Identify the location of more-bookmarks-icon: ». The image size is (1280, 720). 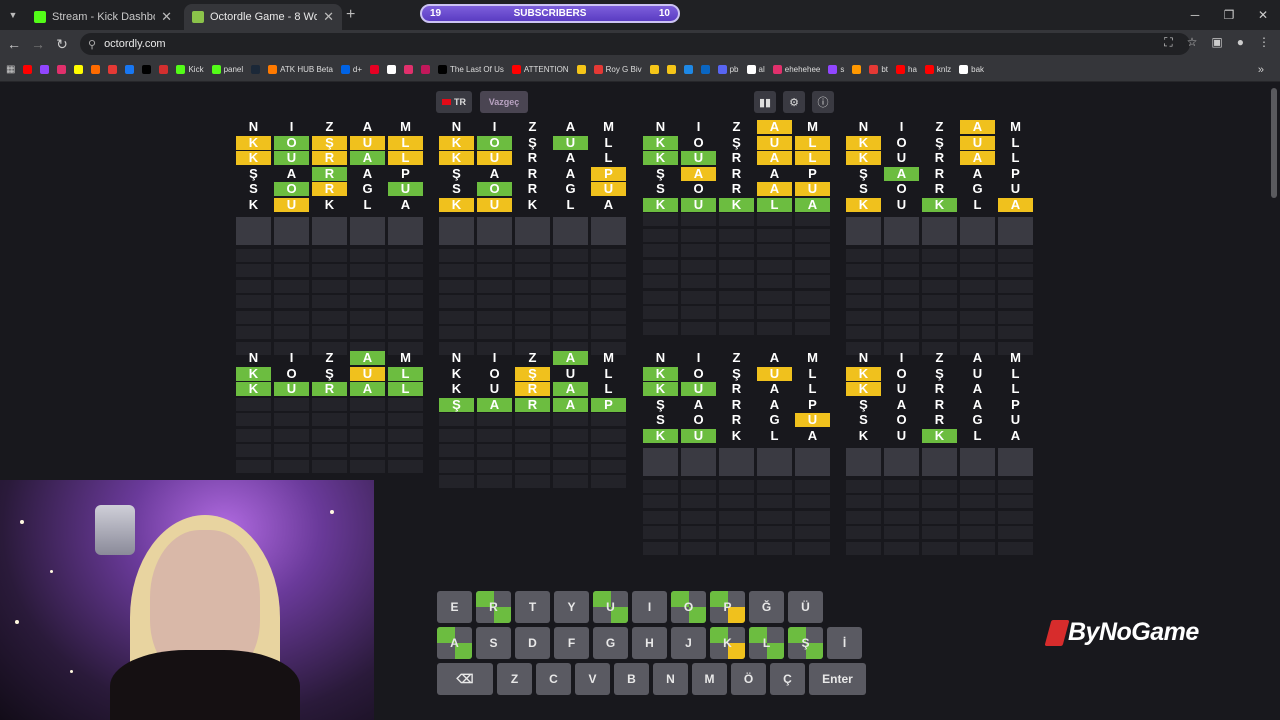
(1261, 70).